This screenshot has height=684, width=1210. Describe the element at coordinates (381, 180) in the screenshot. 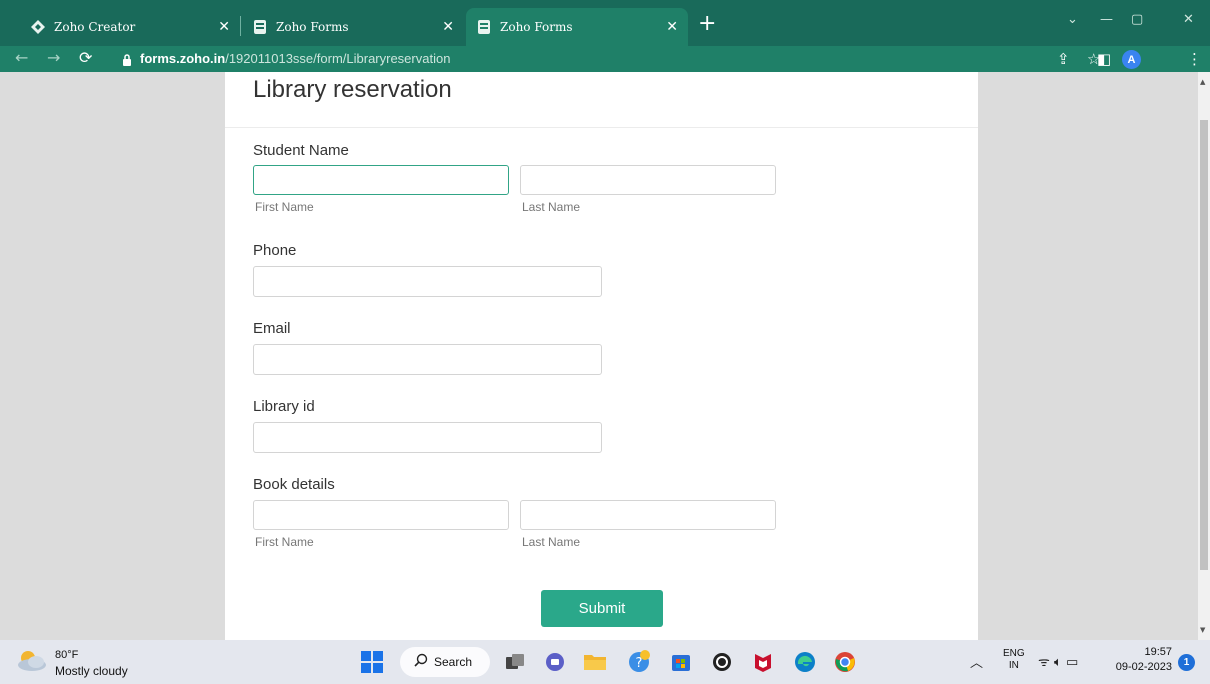

I see `student-first-name-input` at that location.